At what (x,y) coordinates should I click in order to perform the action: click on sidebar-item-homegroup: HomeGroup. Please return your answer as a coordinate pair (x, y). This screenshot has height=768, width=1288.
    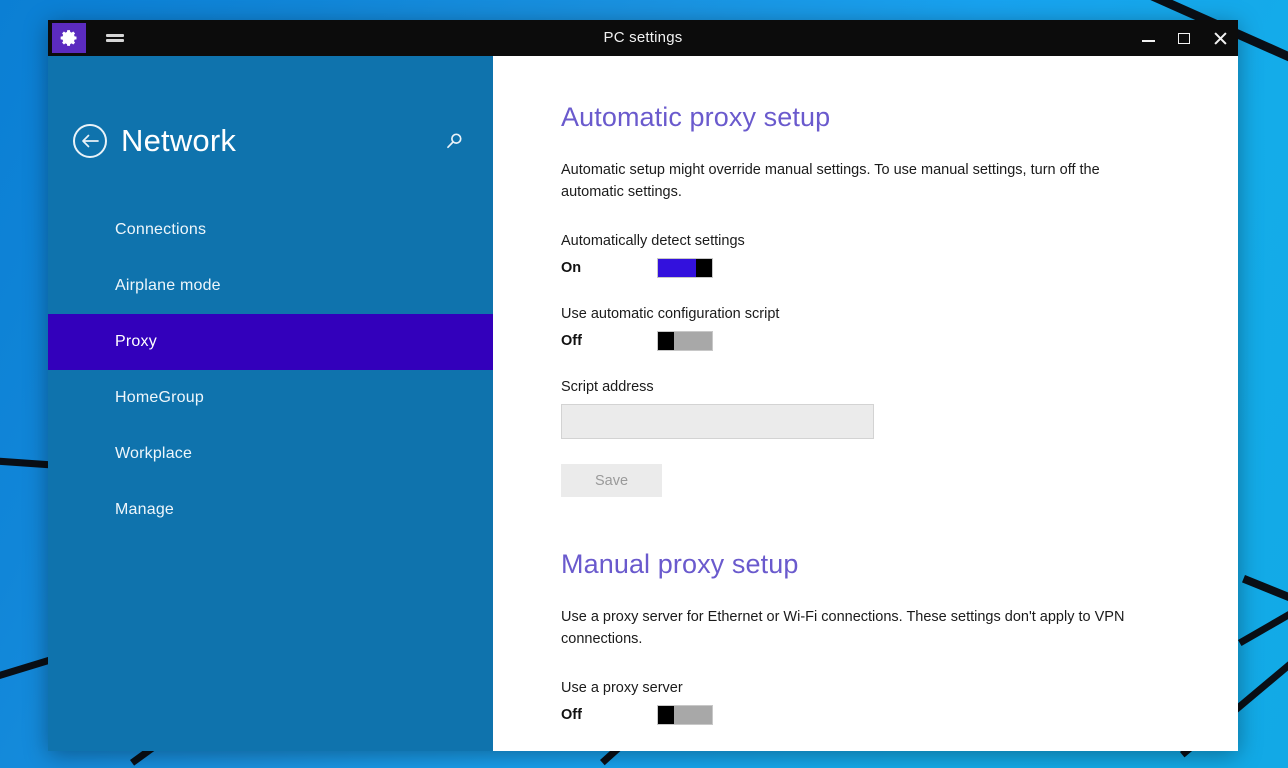
    Looking at the image, I should click on (270, 398).